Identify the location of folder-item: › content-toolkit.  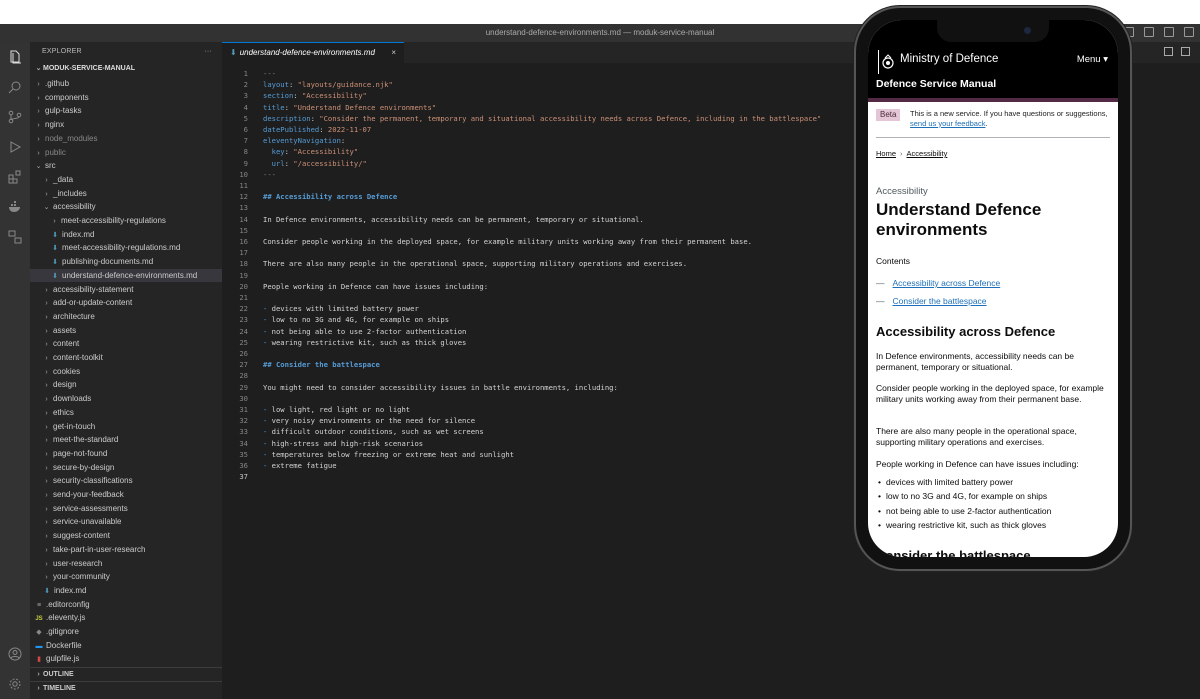
(126, 358).